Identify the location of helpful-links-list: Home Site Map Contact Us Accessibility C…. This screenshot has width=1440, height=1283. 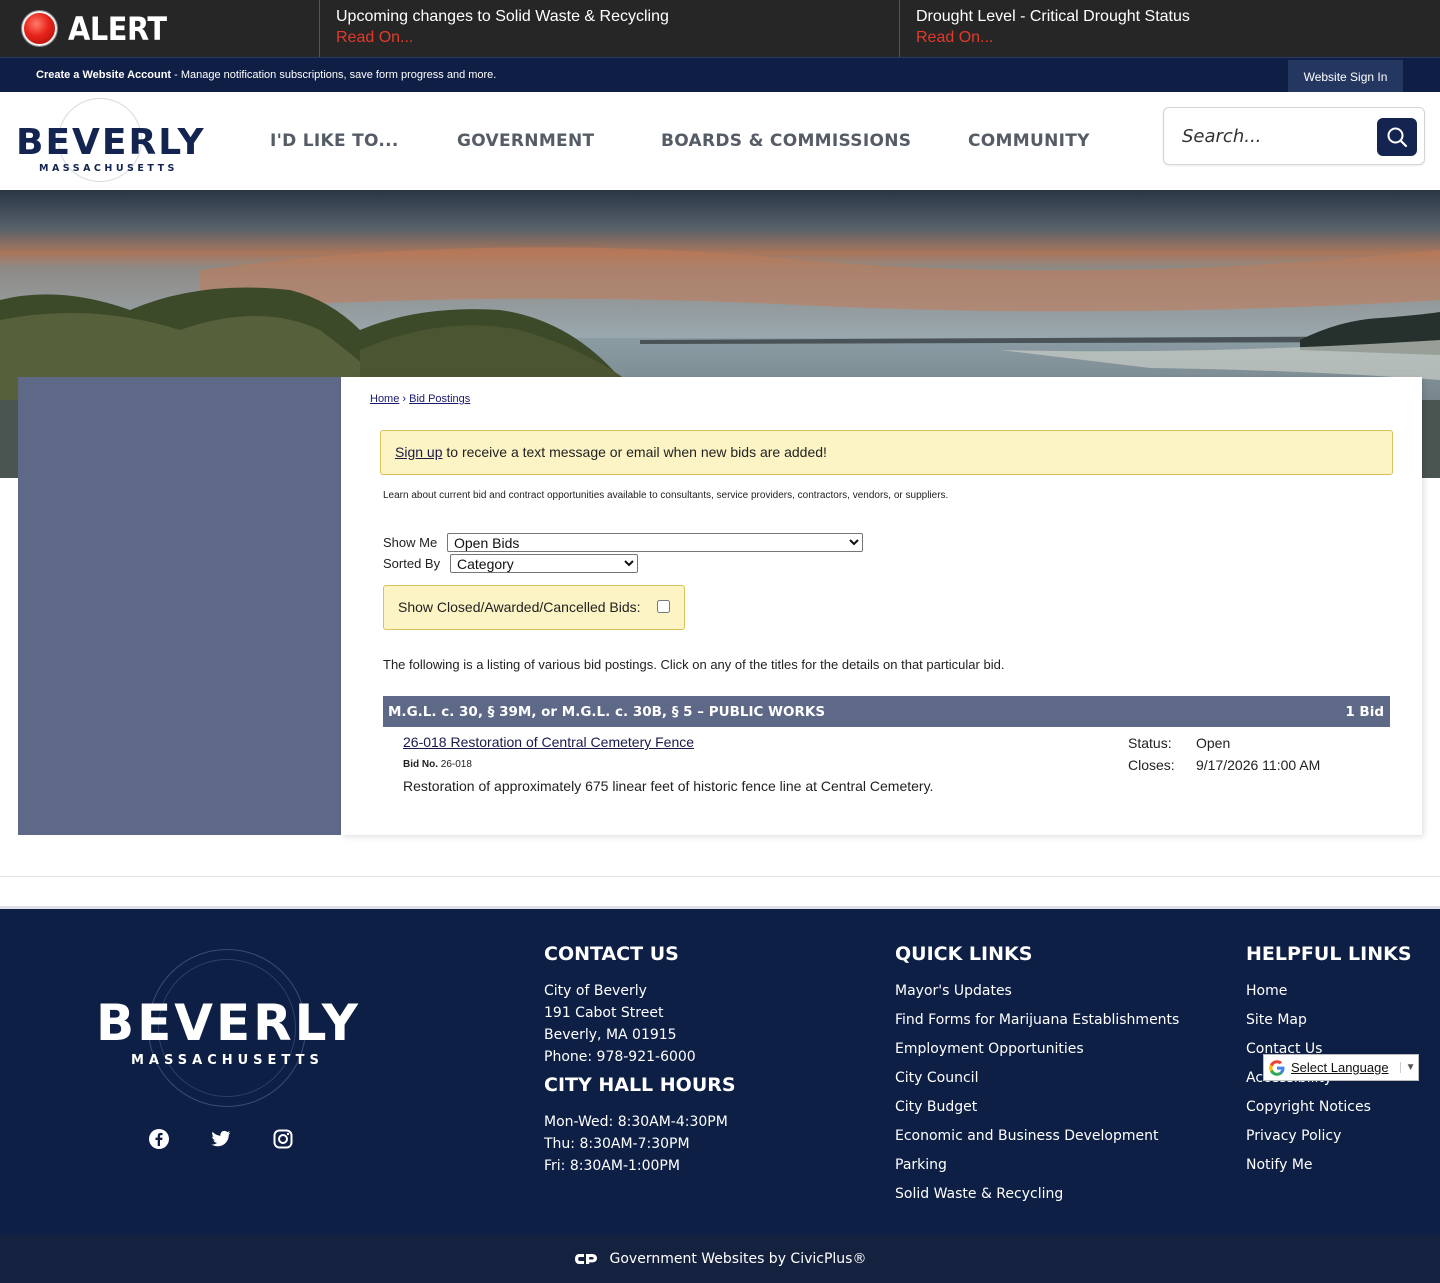
(1308, 1083).